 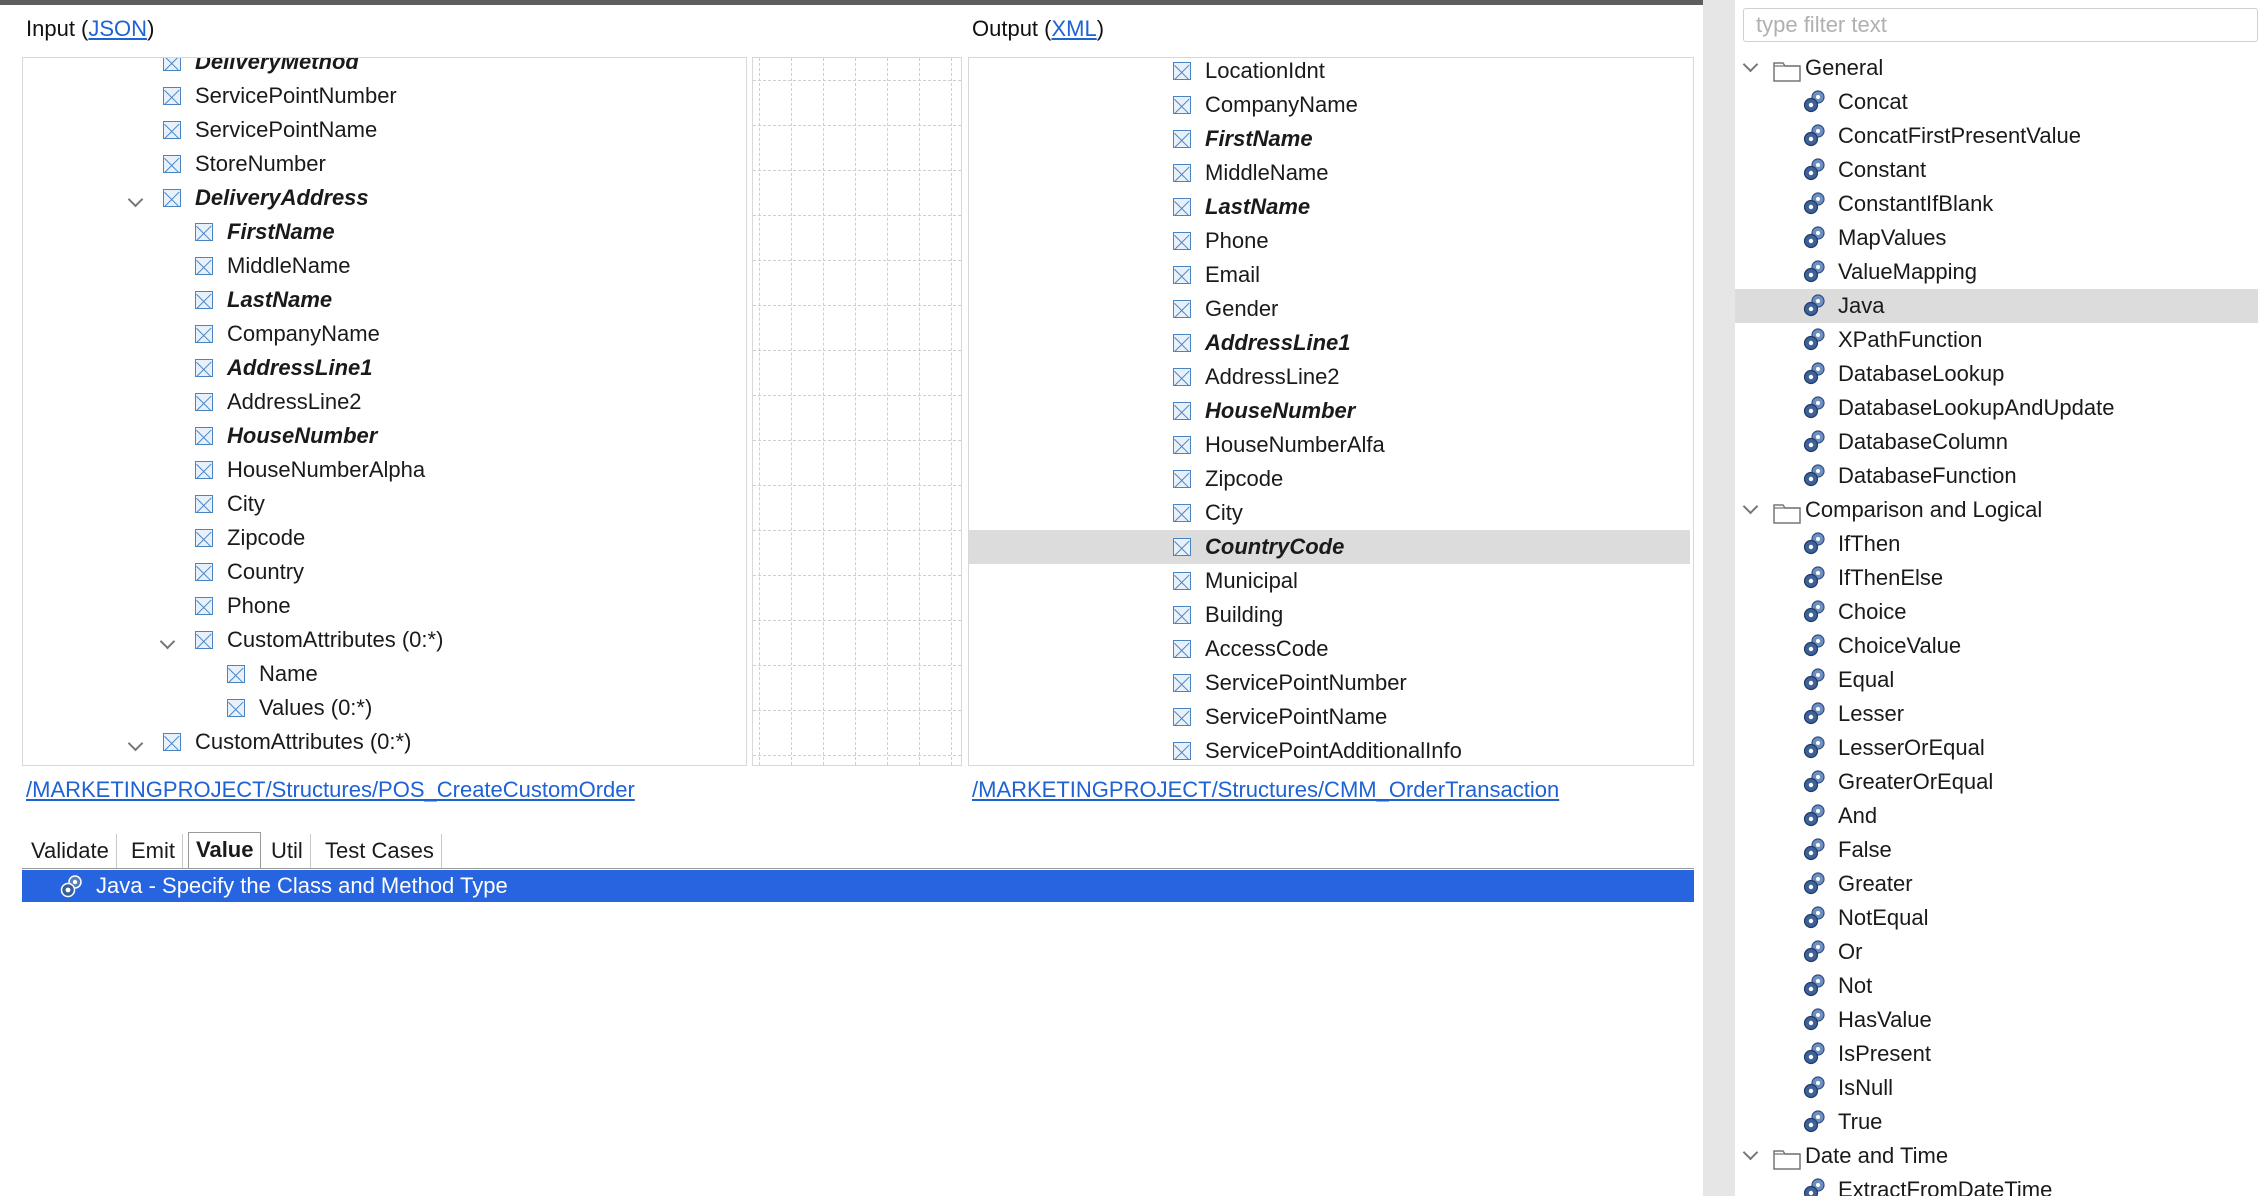 What do you see at coordinates (1329, 377) in the screenshot?
I see `output-tree-node: AddressLine2` at bounding box center [1329, 377].